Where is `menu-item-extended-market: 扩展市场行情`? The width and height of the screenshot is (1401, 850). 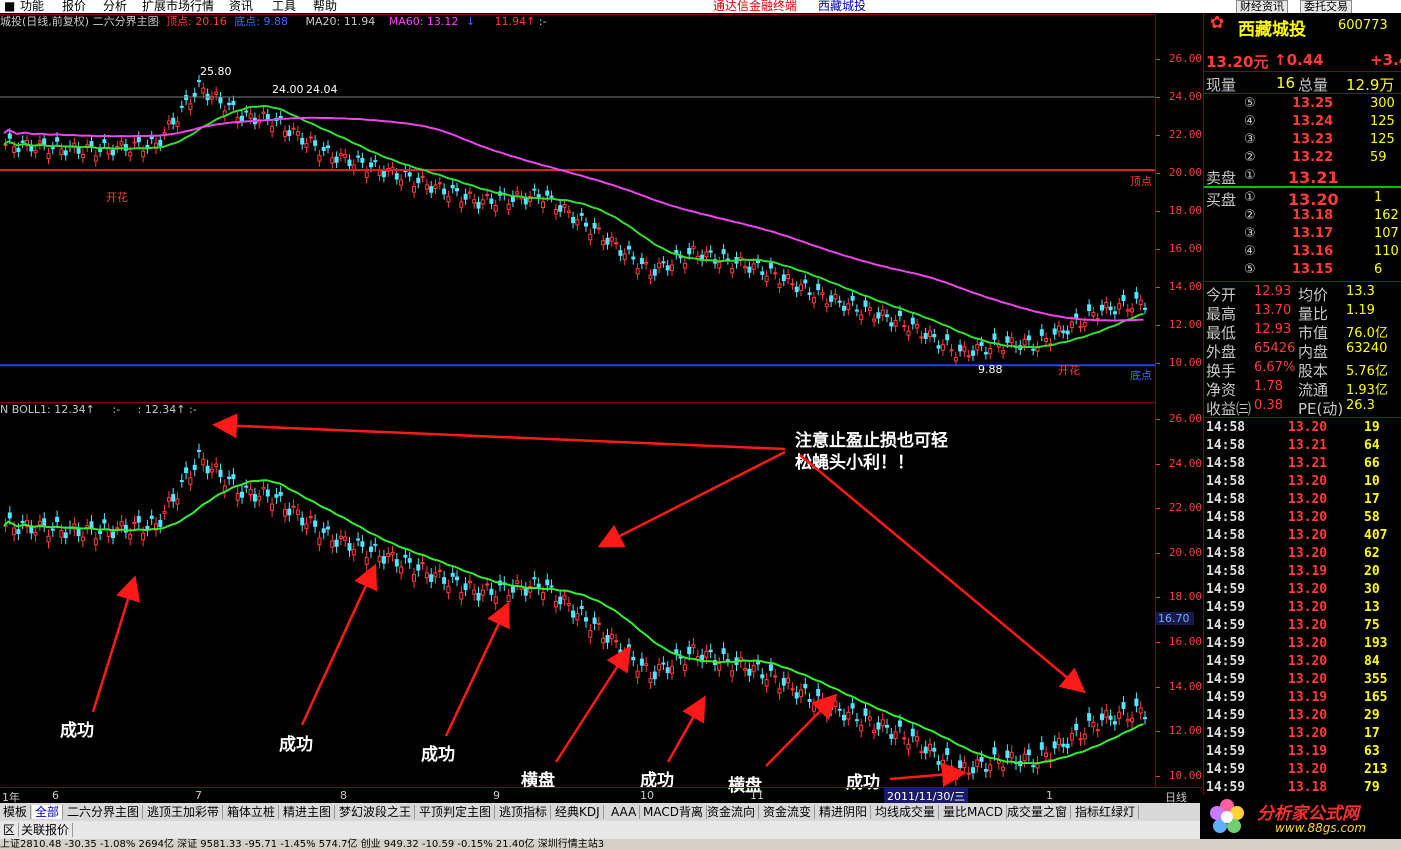 menu-item-extended-market: 扩展市场行情 is located at coordinates (178, 6).